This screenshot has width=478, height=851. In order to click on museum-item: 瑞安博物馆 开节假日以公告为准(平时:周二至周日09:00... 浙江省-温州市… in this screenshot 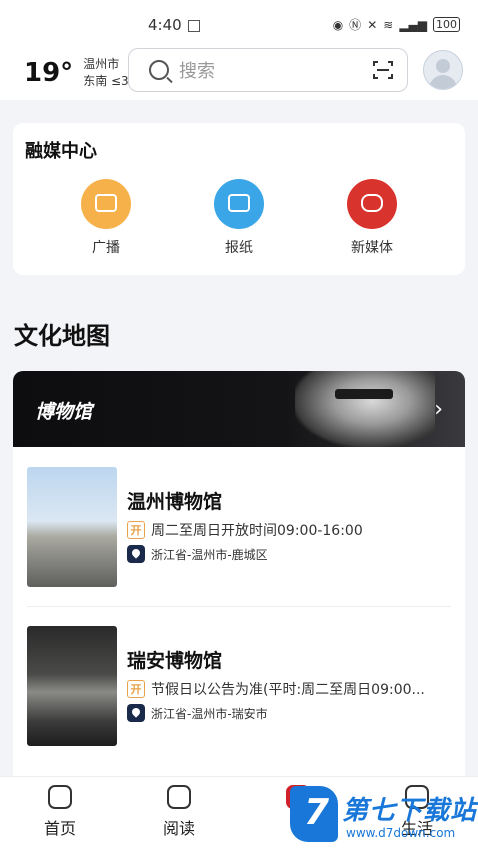, I will do `click(239, 686)`.